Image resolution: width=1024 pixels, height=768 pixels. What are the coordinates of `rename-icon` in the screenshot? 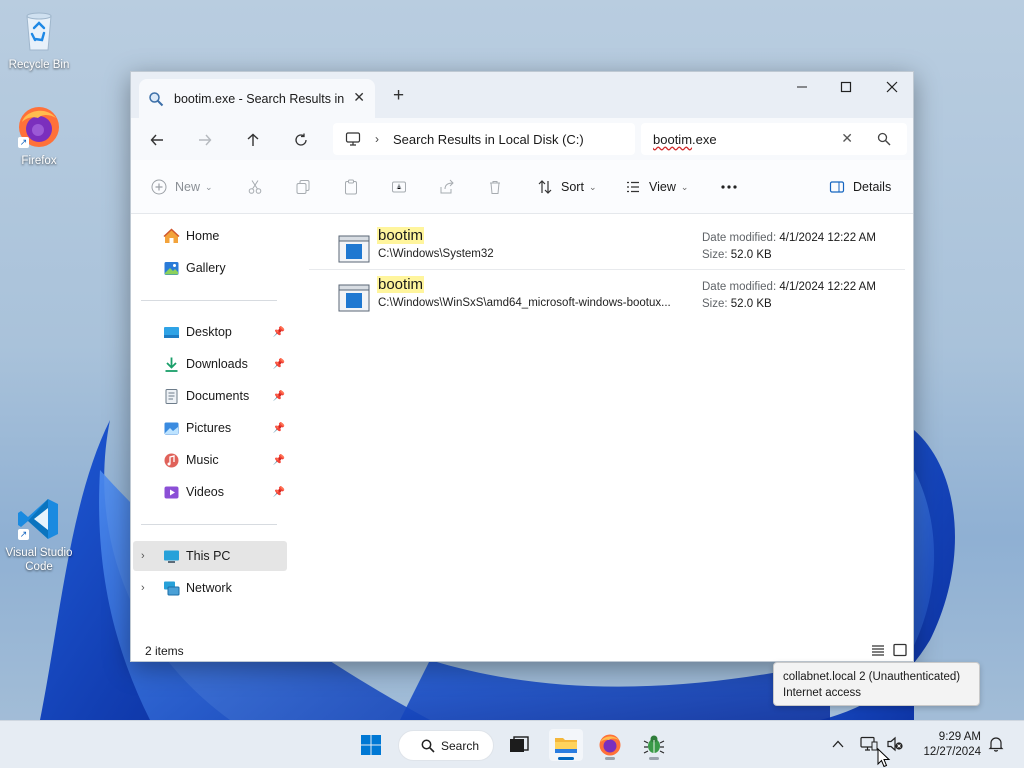 It's located at (399, 187).